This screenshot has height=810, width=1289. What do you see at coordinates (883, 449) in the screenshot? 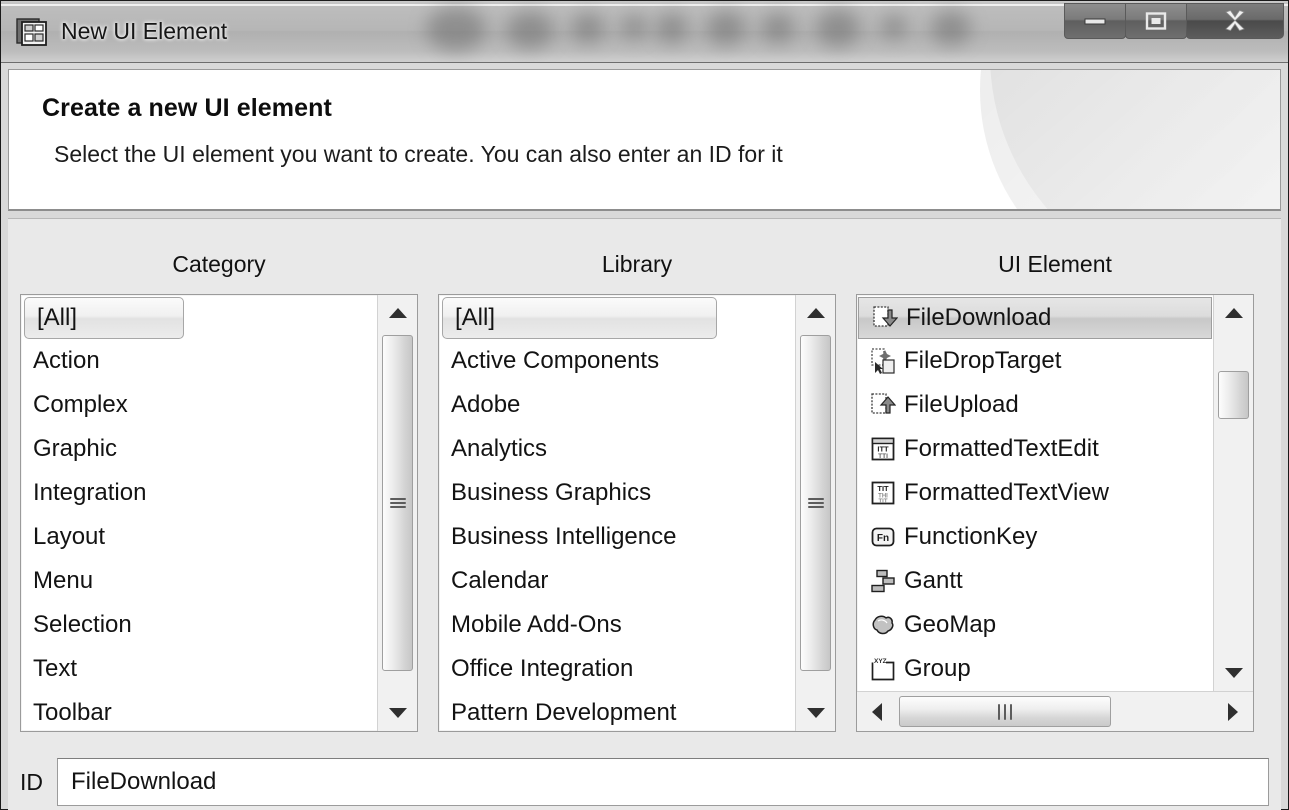
I see `formatted-text-edit-icon: ITT TTI` at bounding box center [883, 449].